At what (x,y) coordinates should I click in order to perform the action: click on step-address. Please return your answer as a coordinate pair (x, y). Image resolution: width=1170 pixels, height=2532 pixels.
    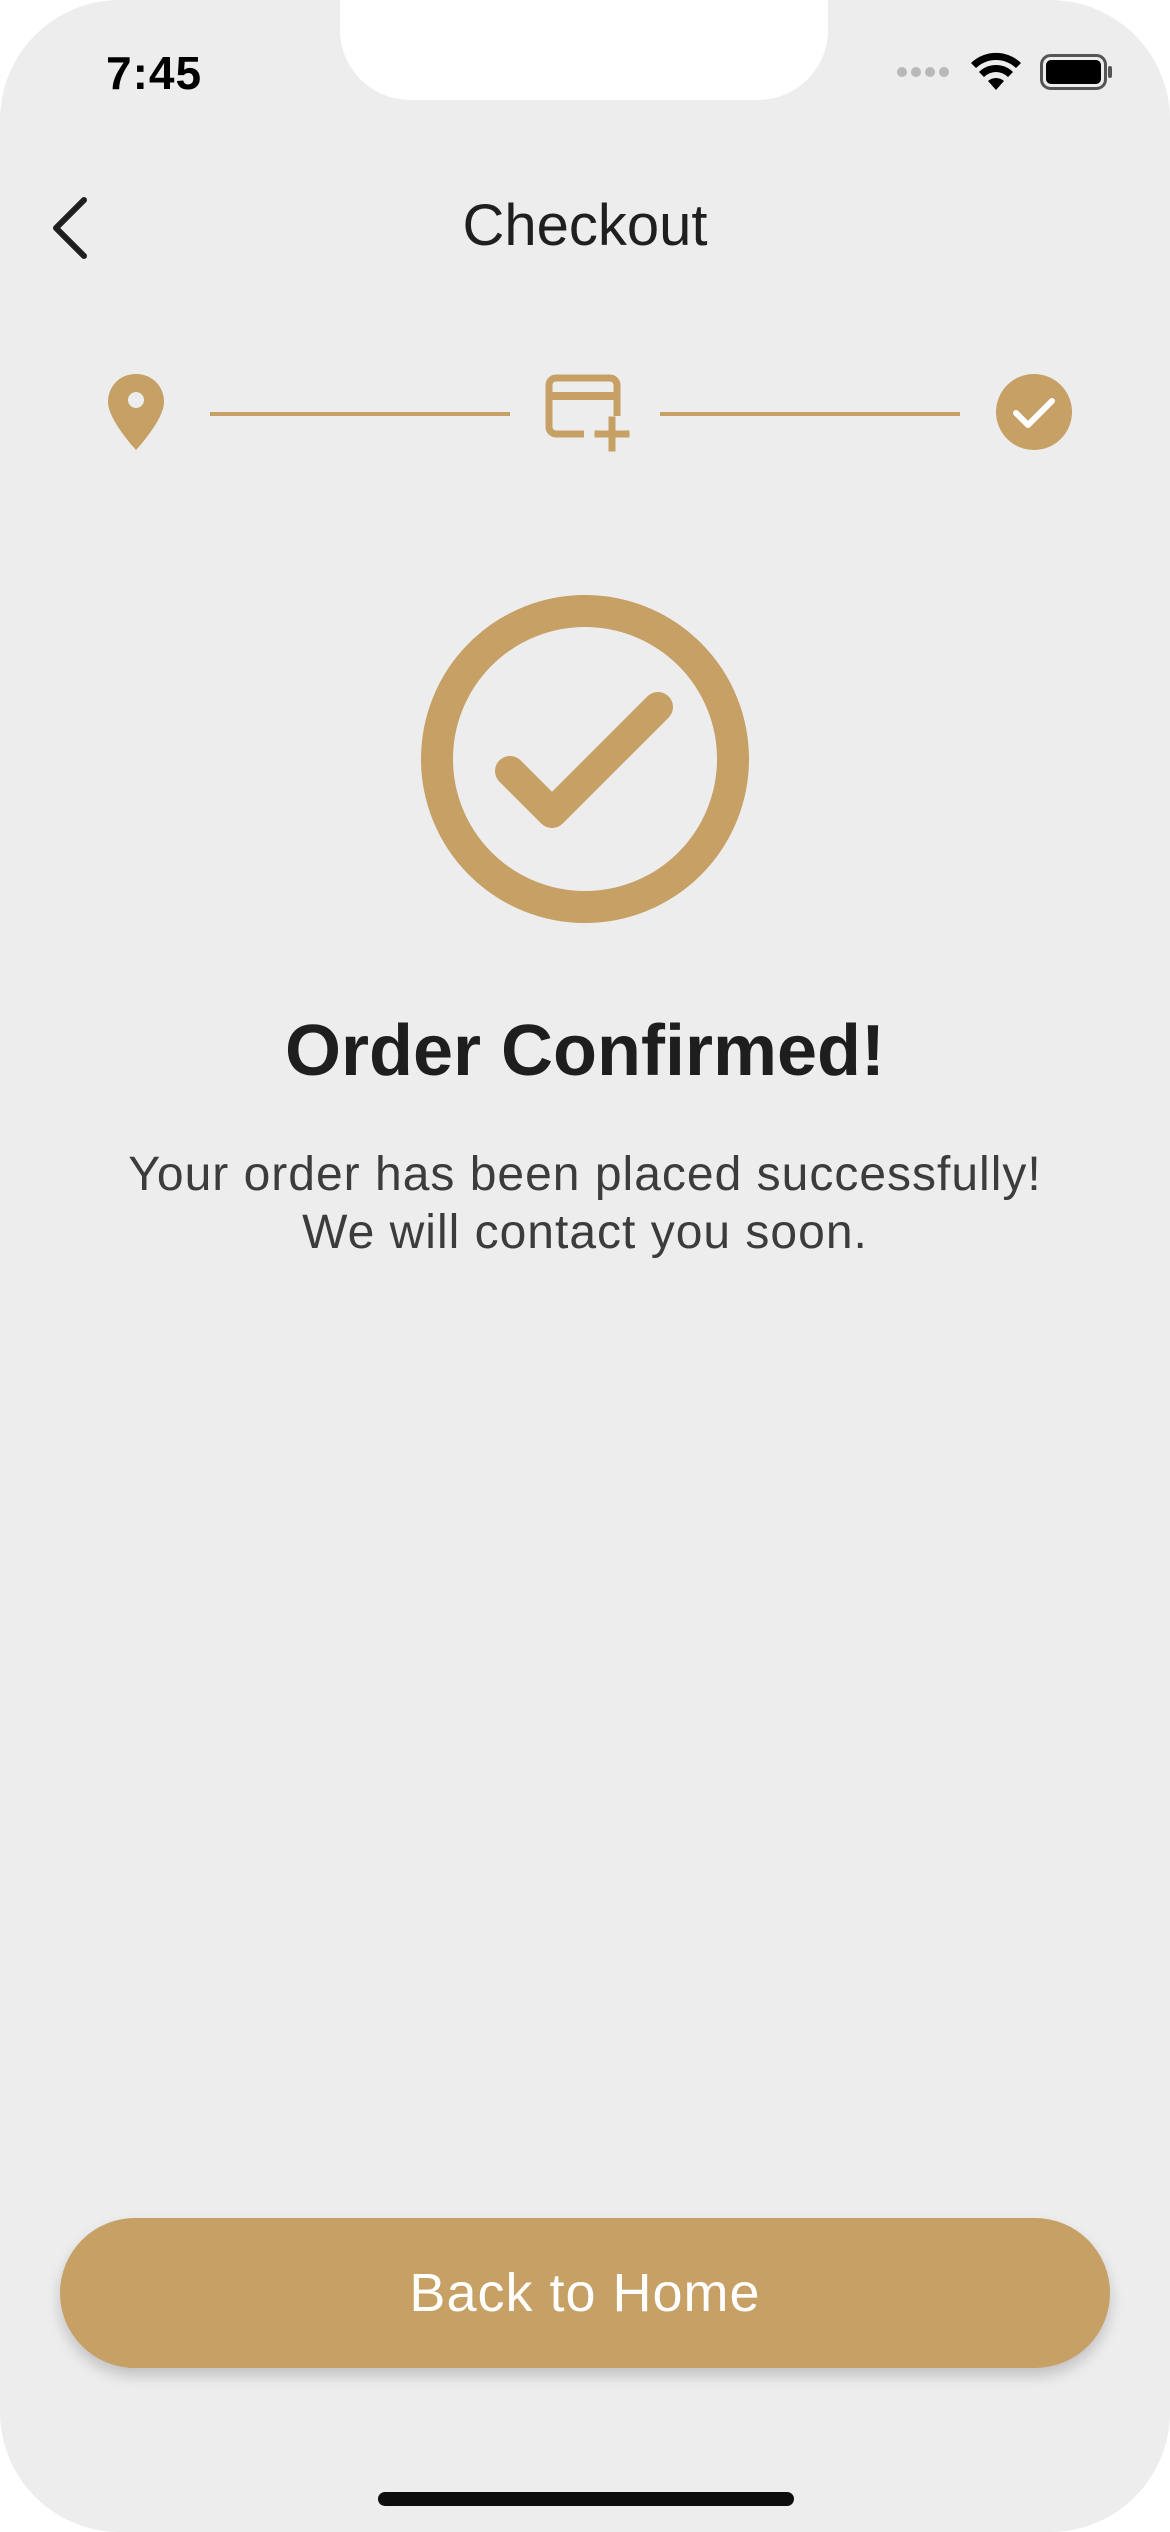
    Looking at the image, I should click on (136, 414).